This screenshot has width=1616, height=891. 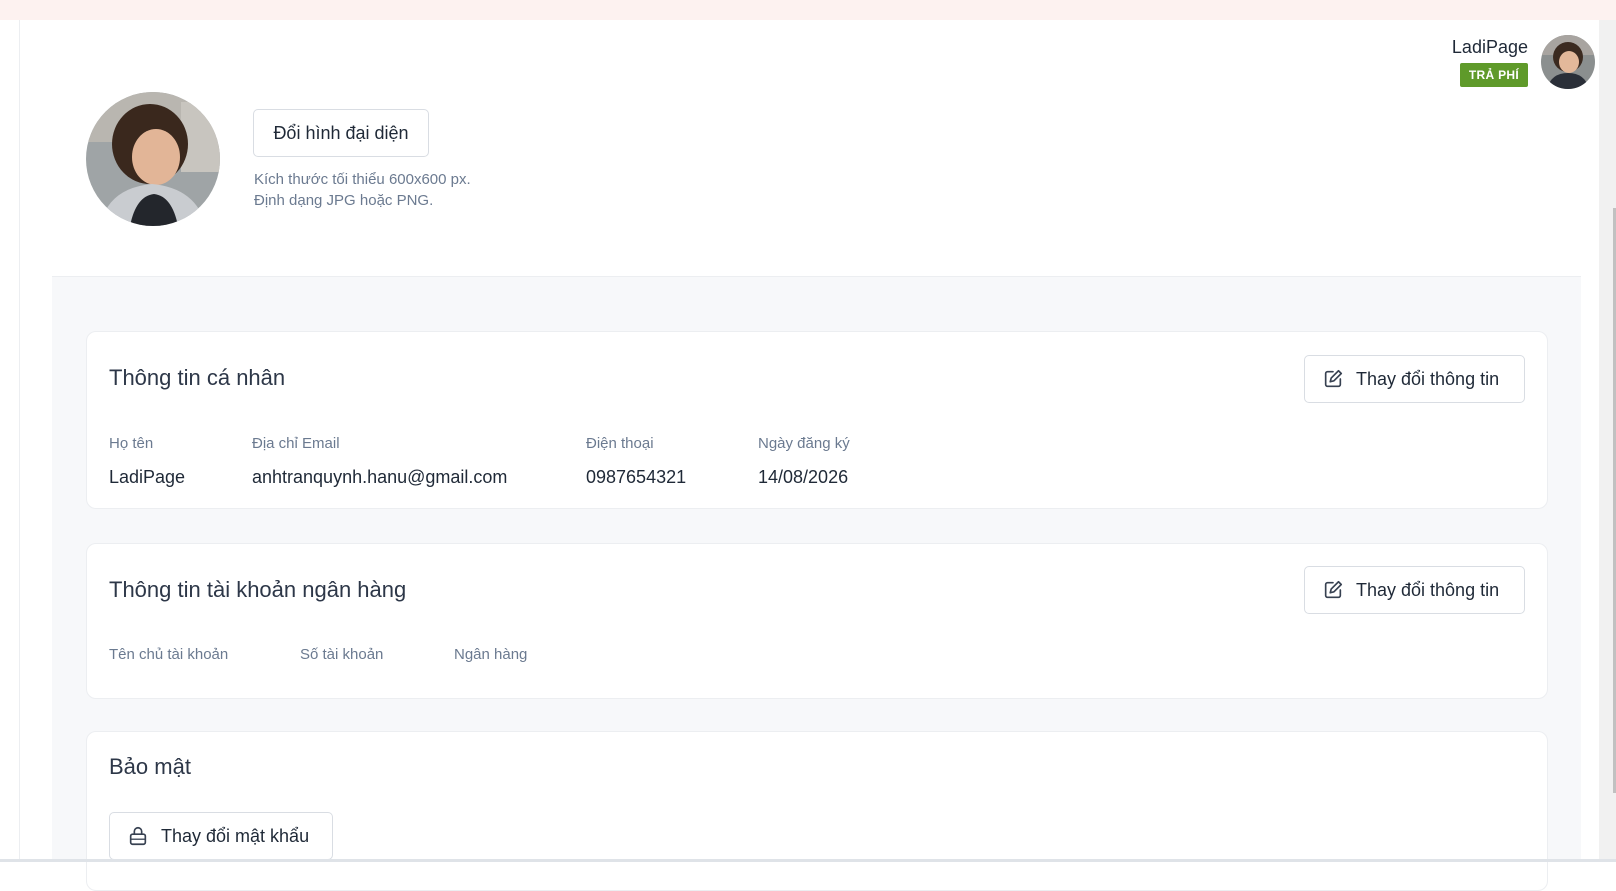 I want to click on security-title: Bảo mật, so click(x=150, y=766).